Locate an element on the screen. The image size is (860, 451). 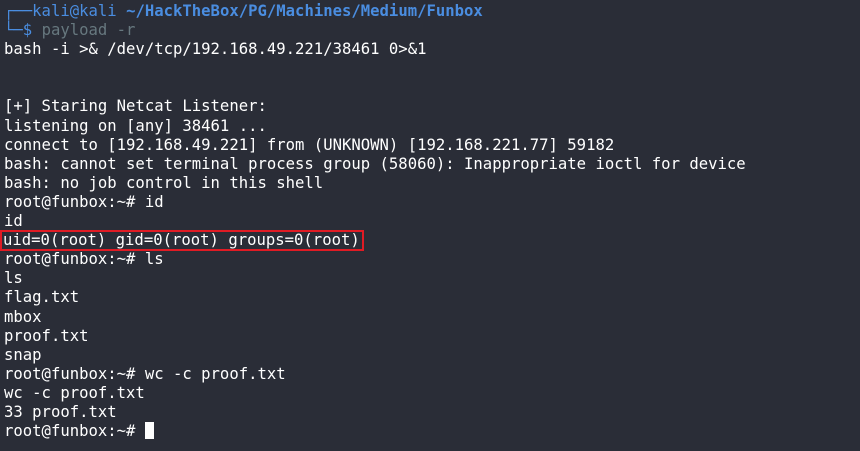
root-prompt-ls: root@funbox:~# ls is located at coordinates (84, 259).